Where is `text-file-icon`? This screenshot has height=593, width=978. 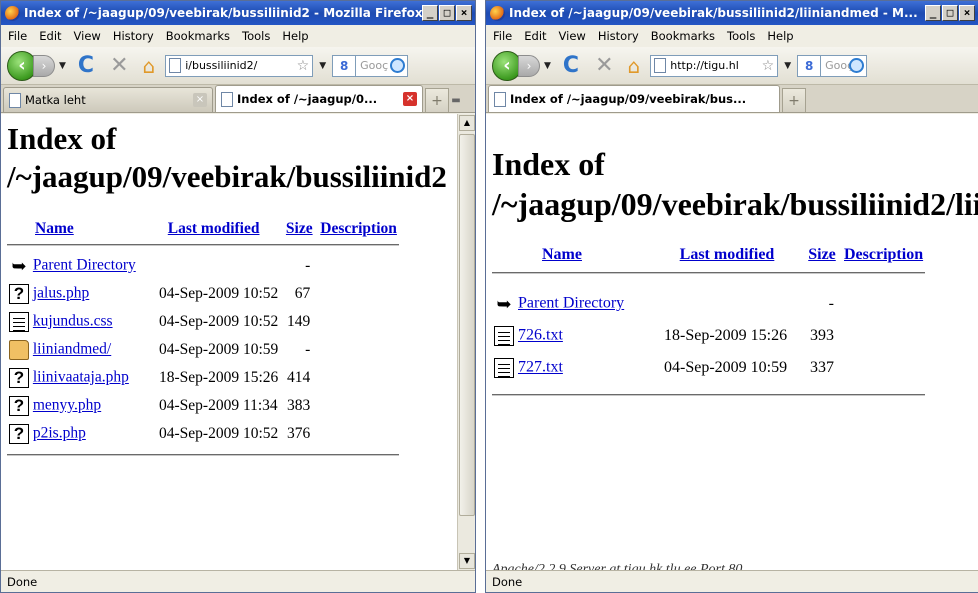 text-file-icon is located at coordinates (19, 322).